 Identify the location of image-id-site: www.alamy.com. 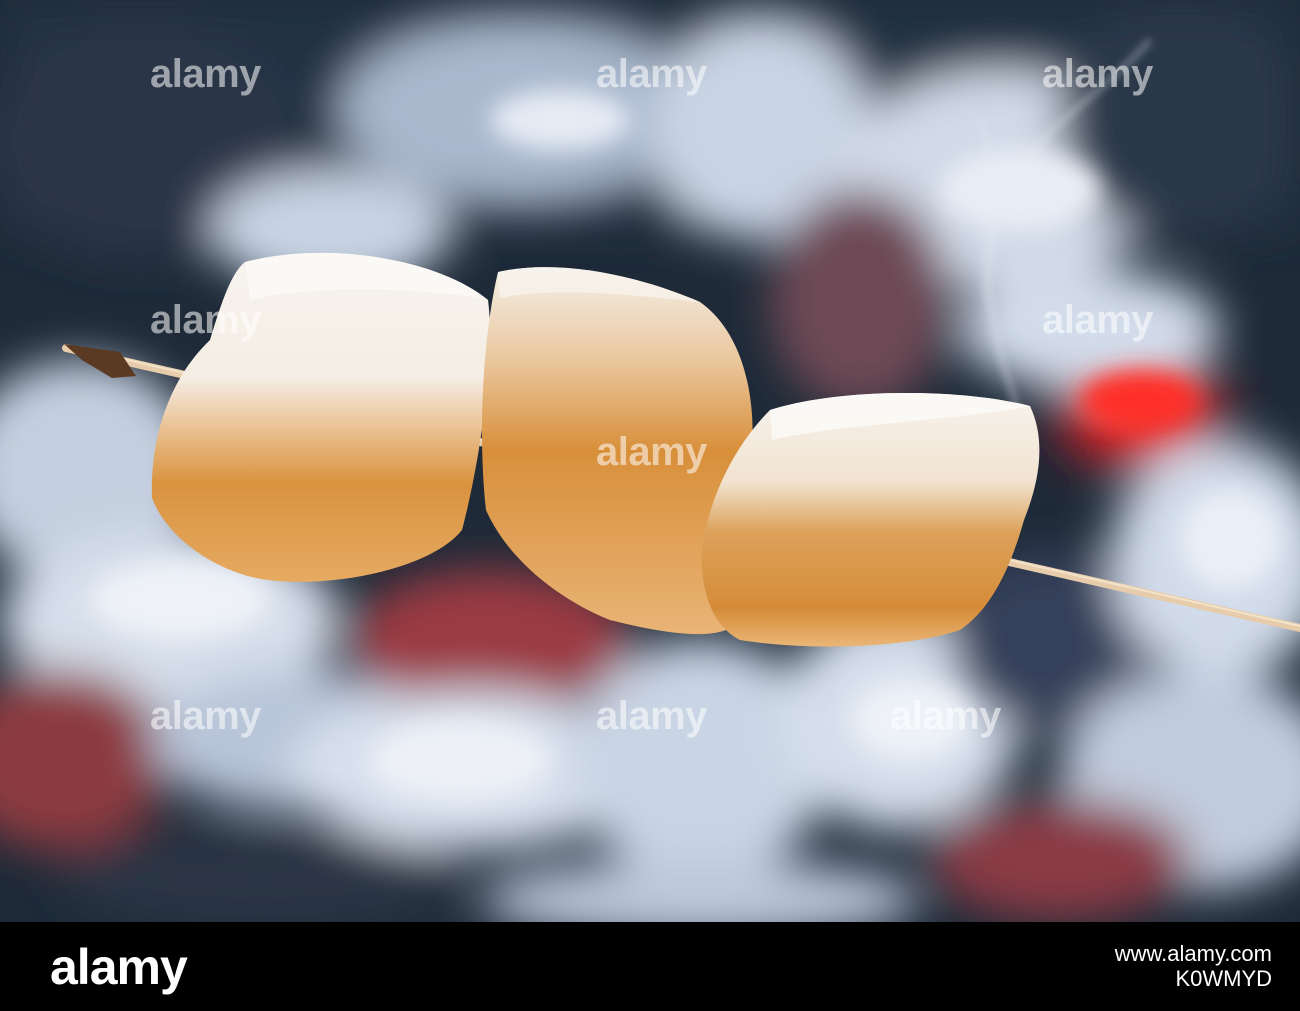
(1193, 954).